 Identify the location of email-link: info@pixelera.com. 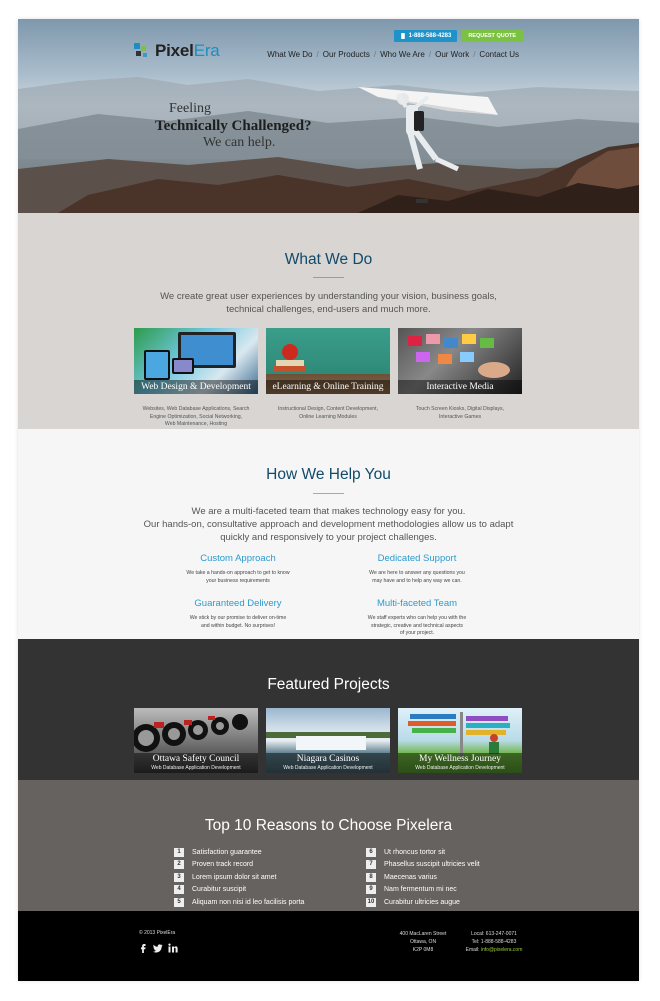
(501, 950).